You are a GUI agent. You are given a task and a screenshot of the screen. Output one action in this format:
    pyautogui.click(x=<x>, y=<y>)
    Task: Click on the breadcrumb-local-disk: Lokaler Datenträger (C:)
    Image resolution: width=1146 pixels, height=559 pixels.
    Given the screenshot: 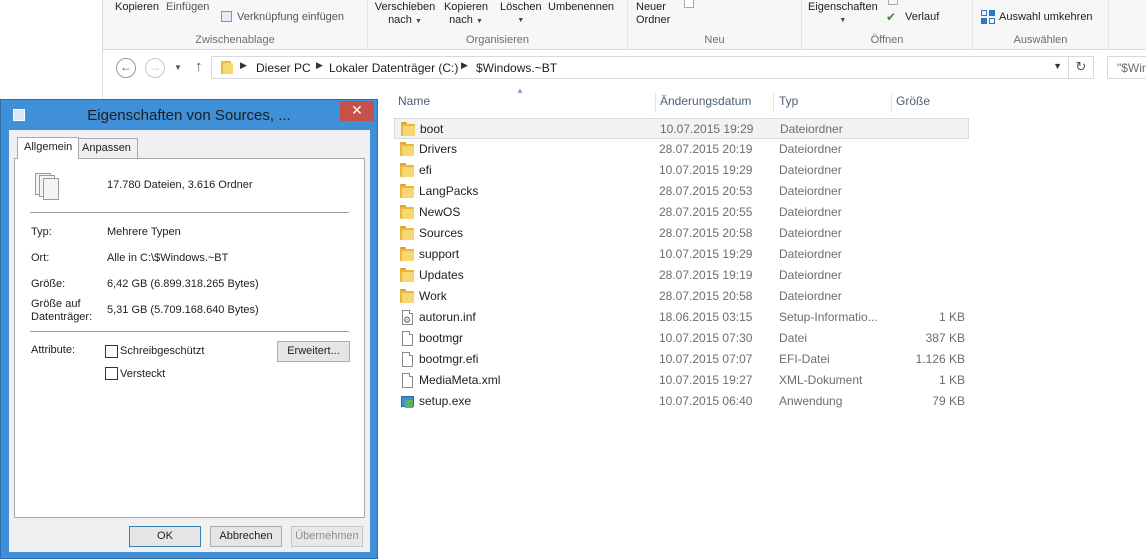 What is the action you would take?
    pyautogui.click(x=393, y=68)
    